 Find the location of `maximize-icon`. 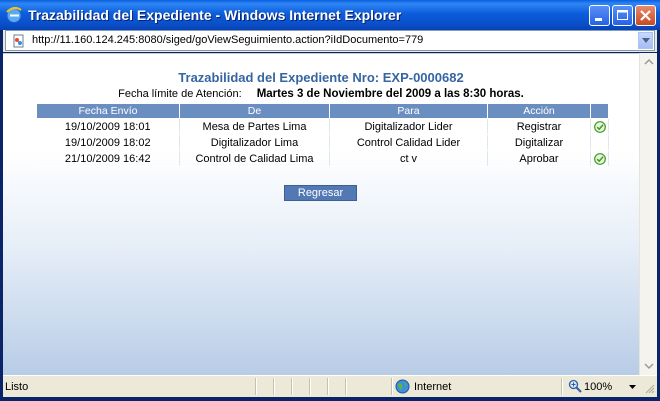

maximize-icon is located at coordinates (622, 15).